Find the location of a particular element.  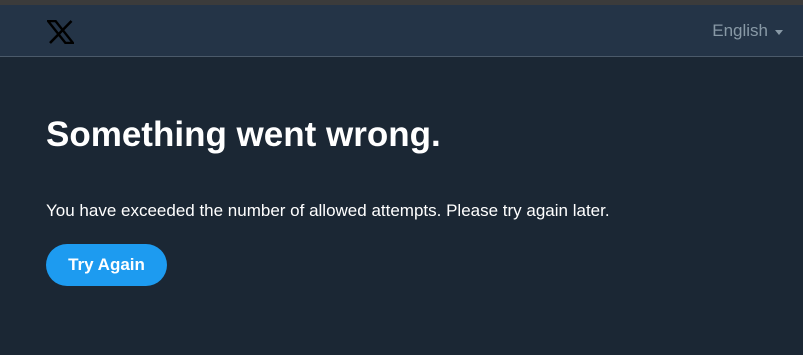

x-logo-icon is located at coordinates (60, 32).